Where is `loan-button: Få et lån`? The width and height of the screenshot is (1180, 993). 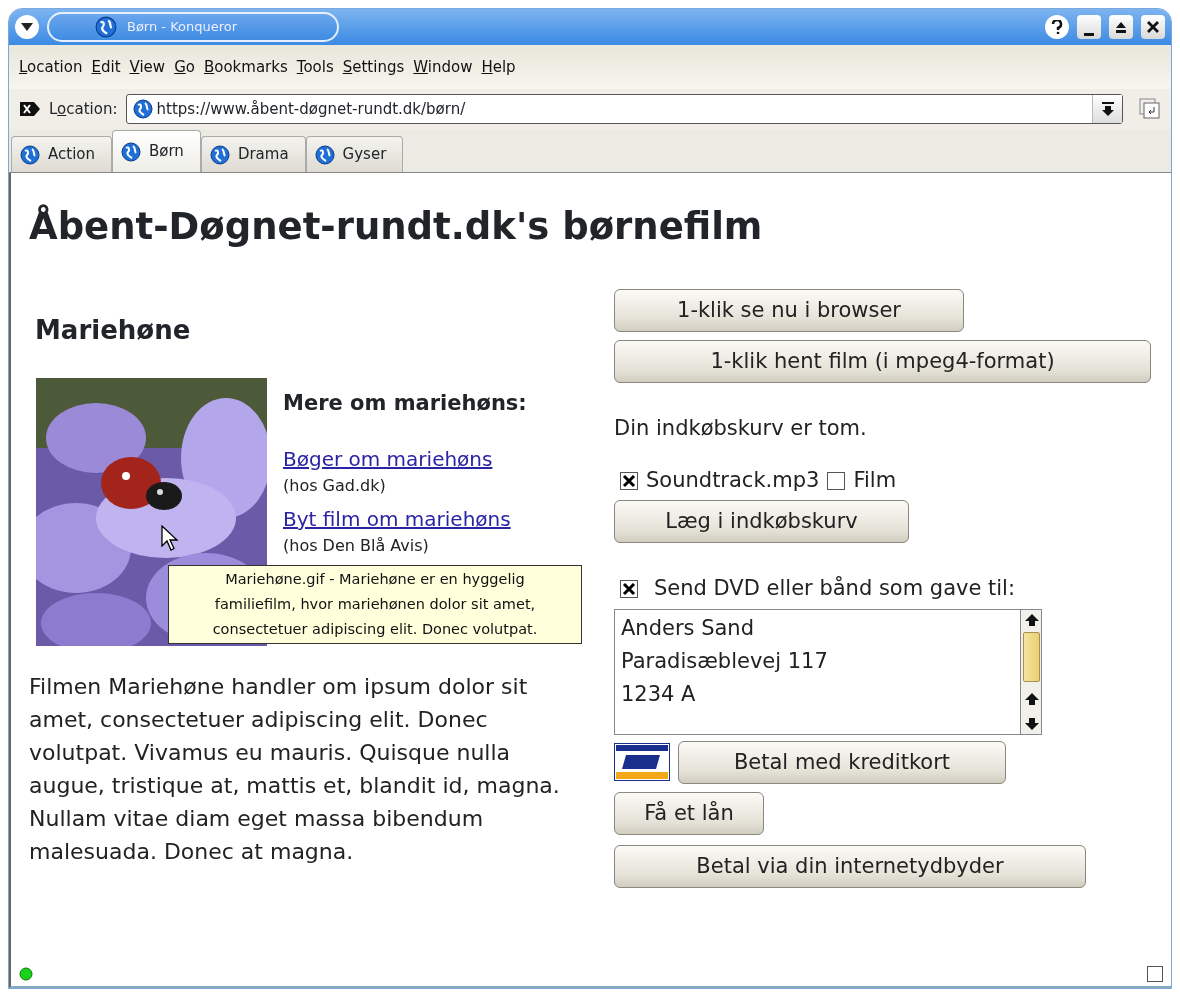
loan-button: Få et lån is located at coordinates (689, 813).